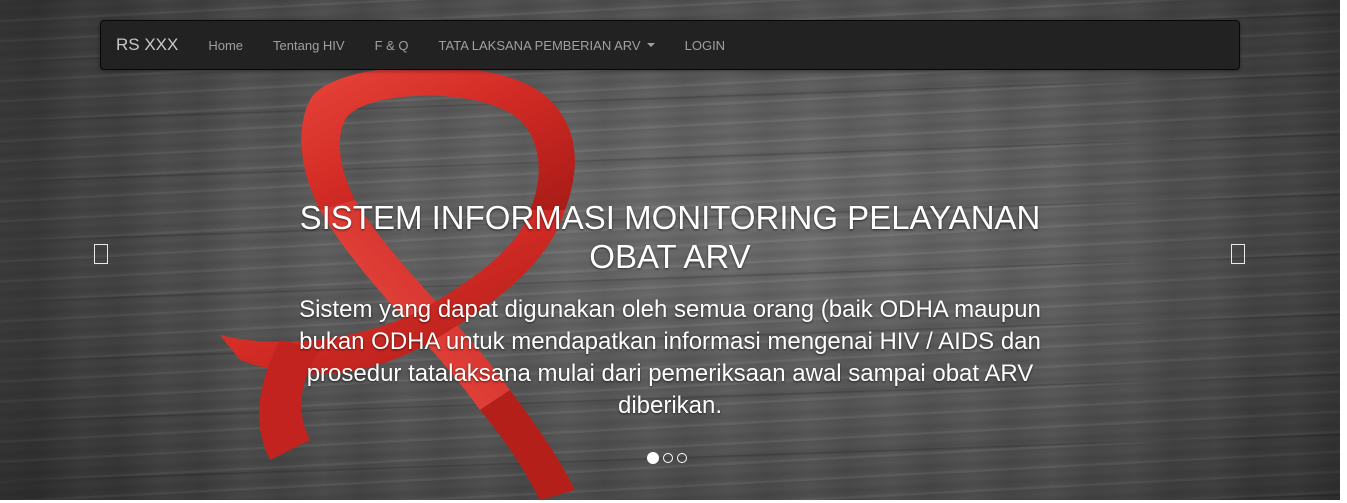 The width and height of the screenshot is (1347, 503). Describe the element at coordinates (1238, 254) in the screenshot. I see `carousel-next-button` at that location.